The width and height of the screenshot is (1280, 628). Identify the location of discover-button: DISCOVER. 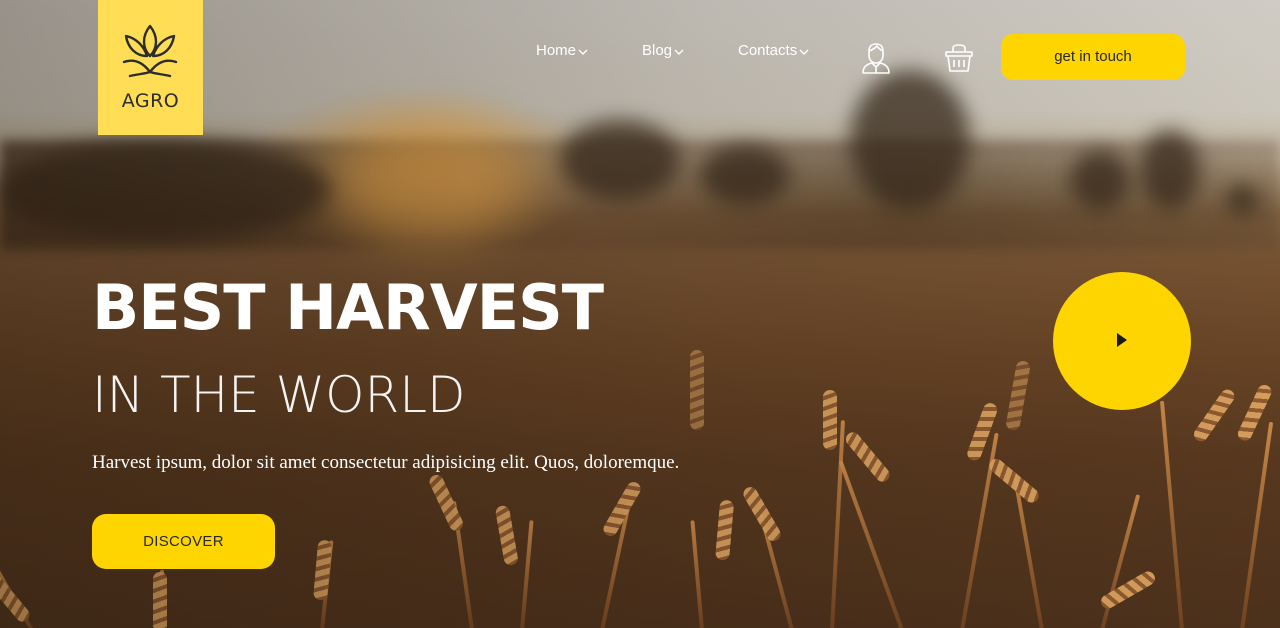
(183, 541).